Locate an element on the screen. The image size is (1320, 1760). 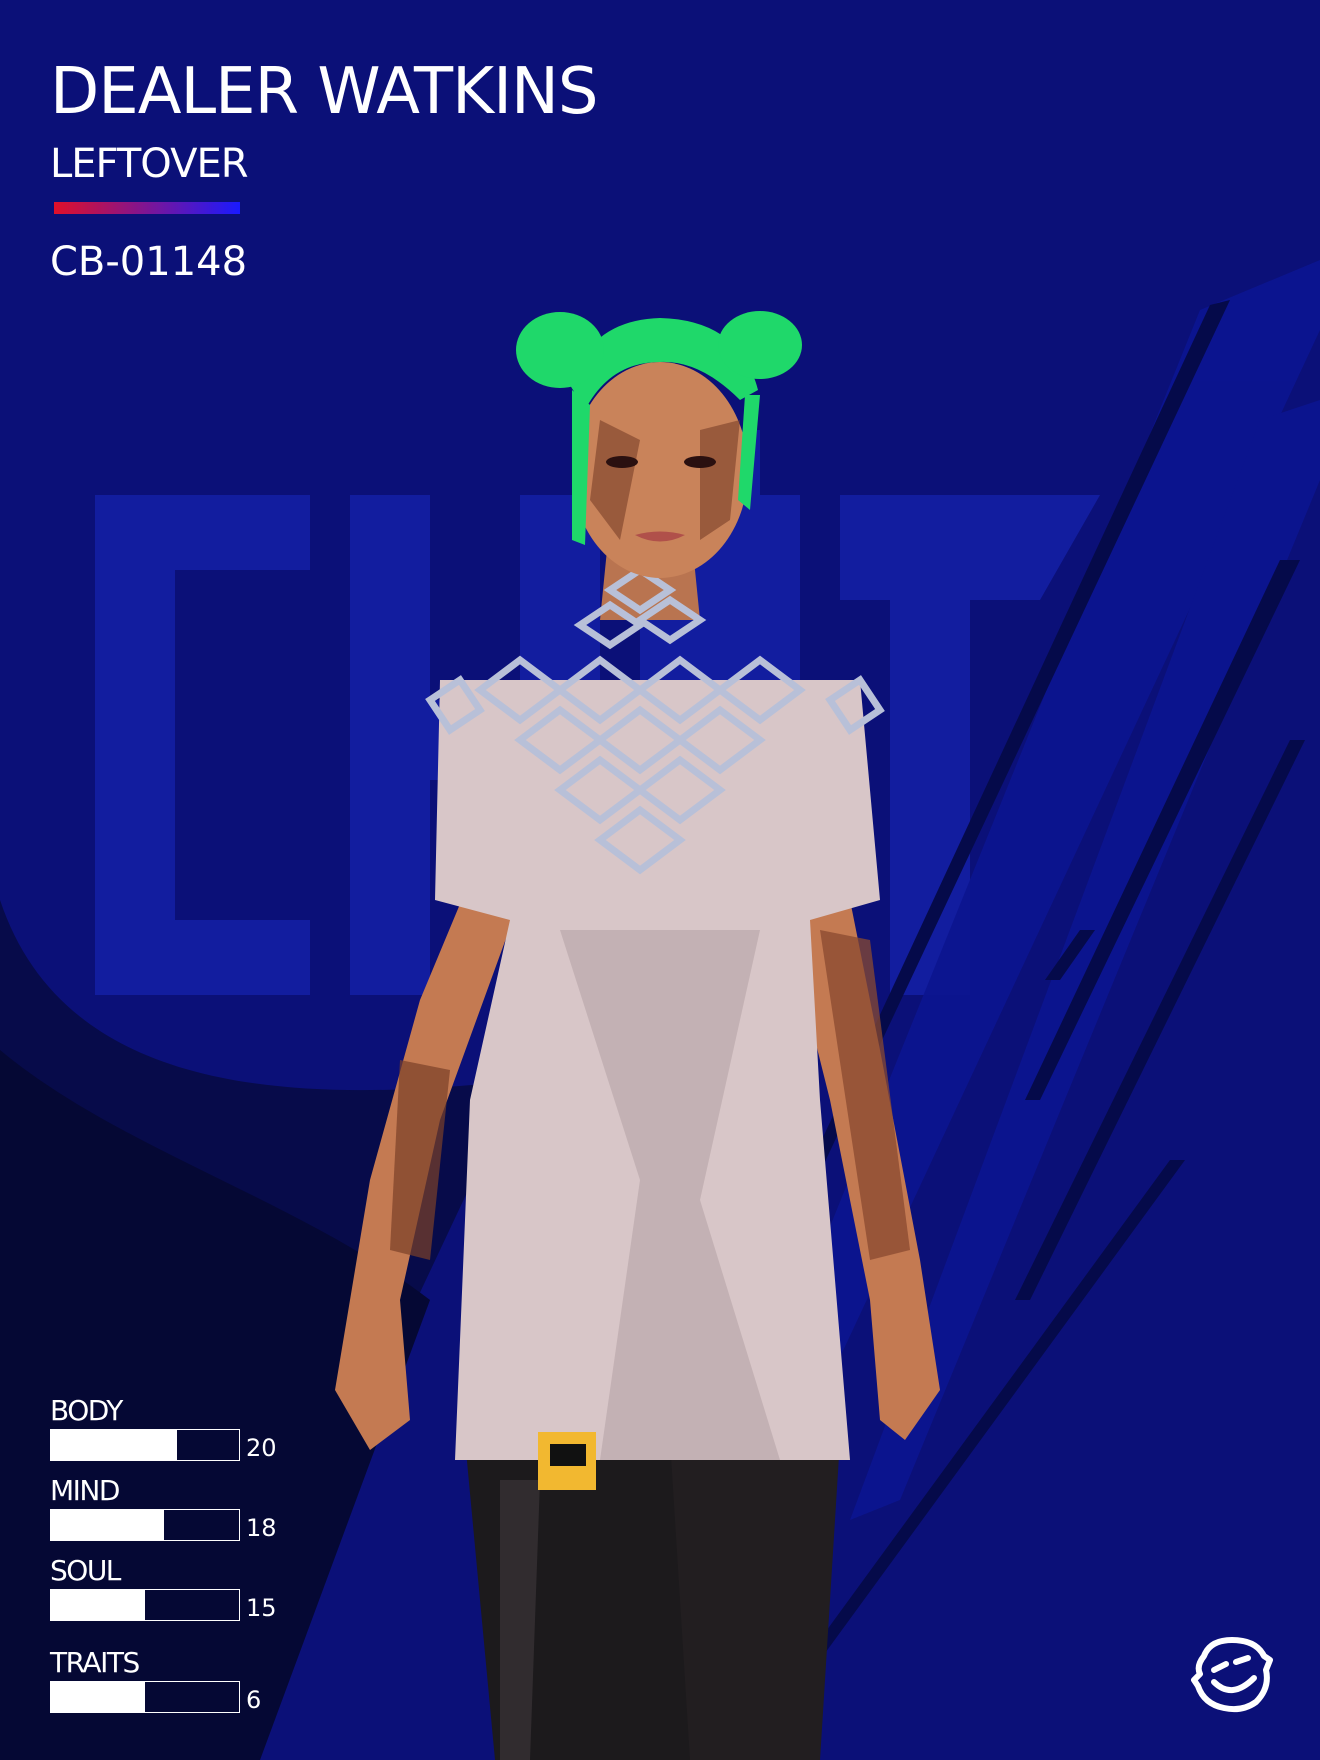
smiley-logo-icon is located at coordinates (1232, 1675).